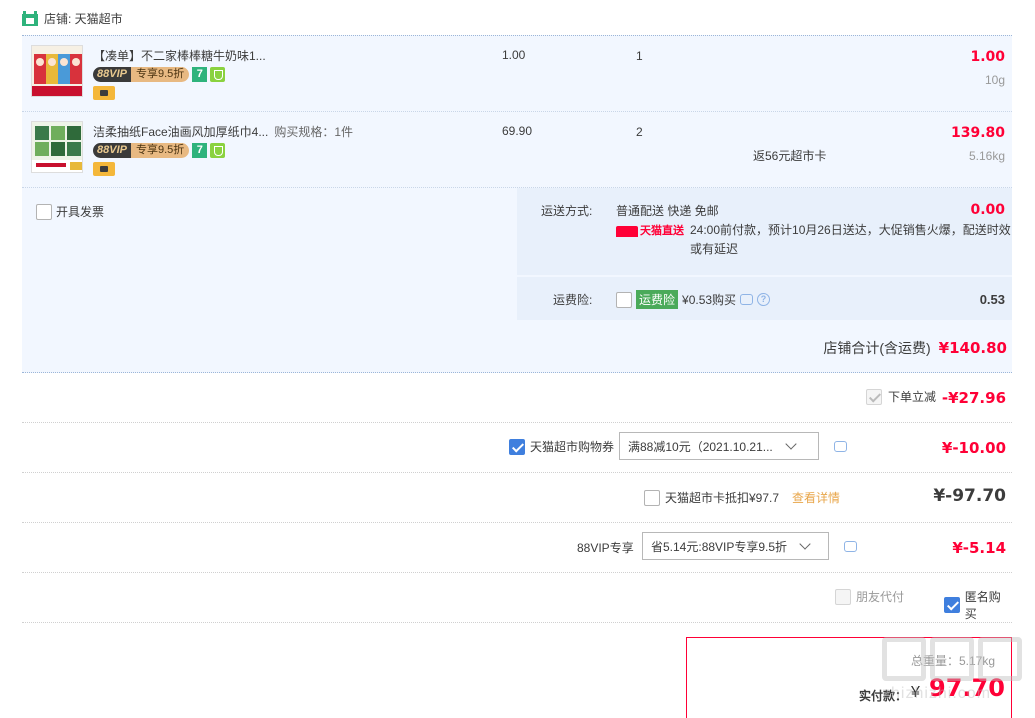  I want to click on pay-currency: ¥, so click(915, 692).